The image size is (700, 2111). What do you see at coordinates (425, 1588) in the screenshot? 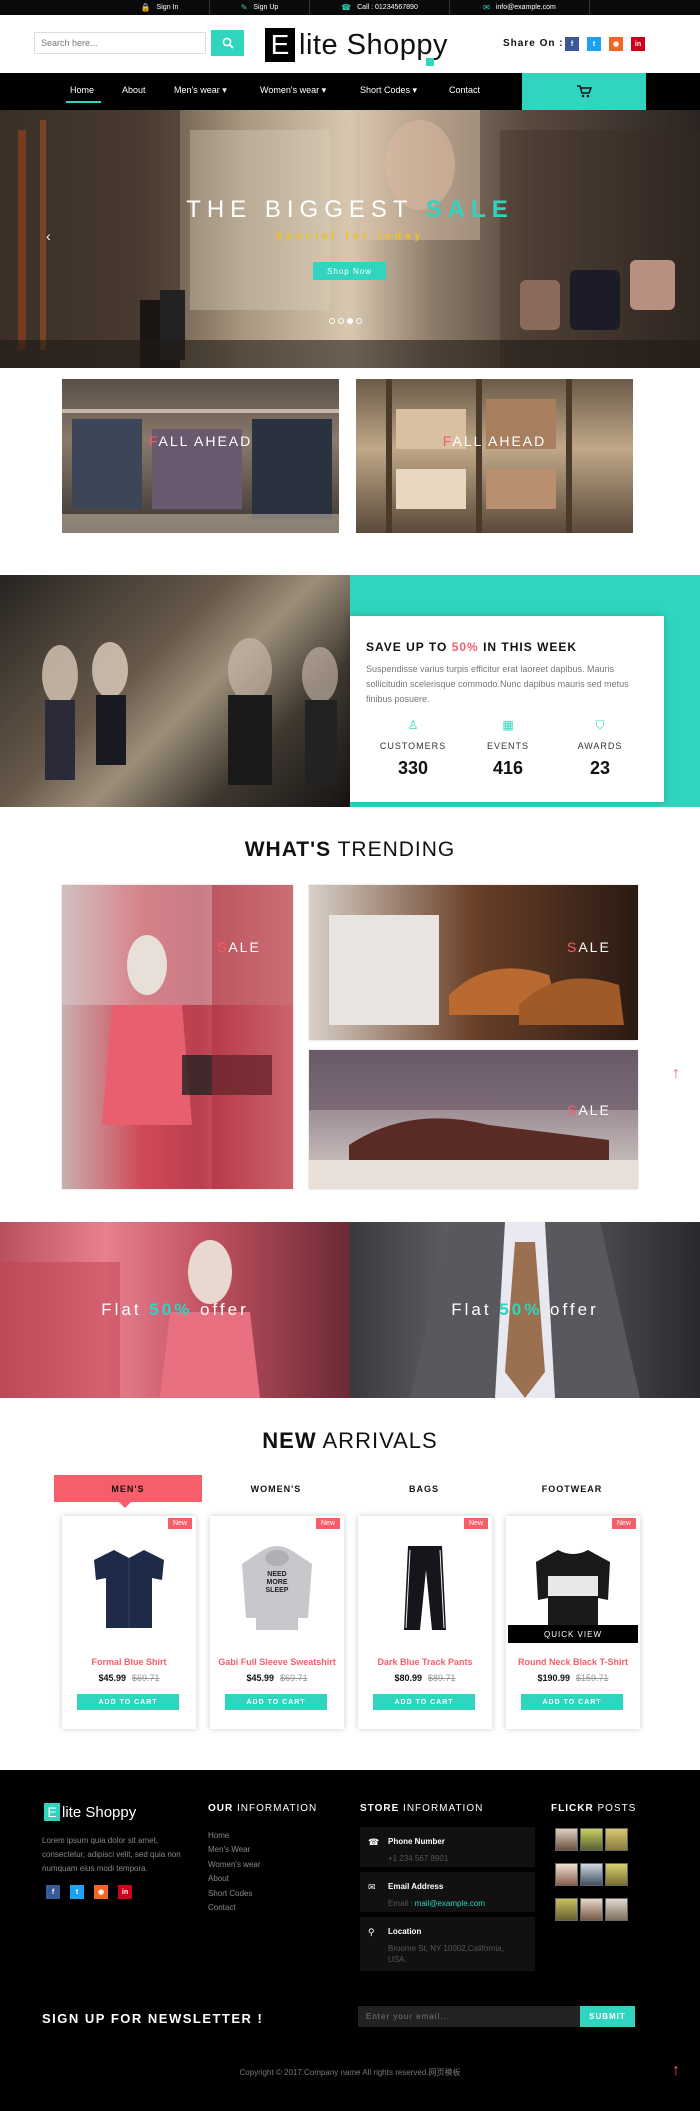
I see `track-pants-image` at bounding box center [425, 1588].